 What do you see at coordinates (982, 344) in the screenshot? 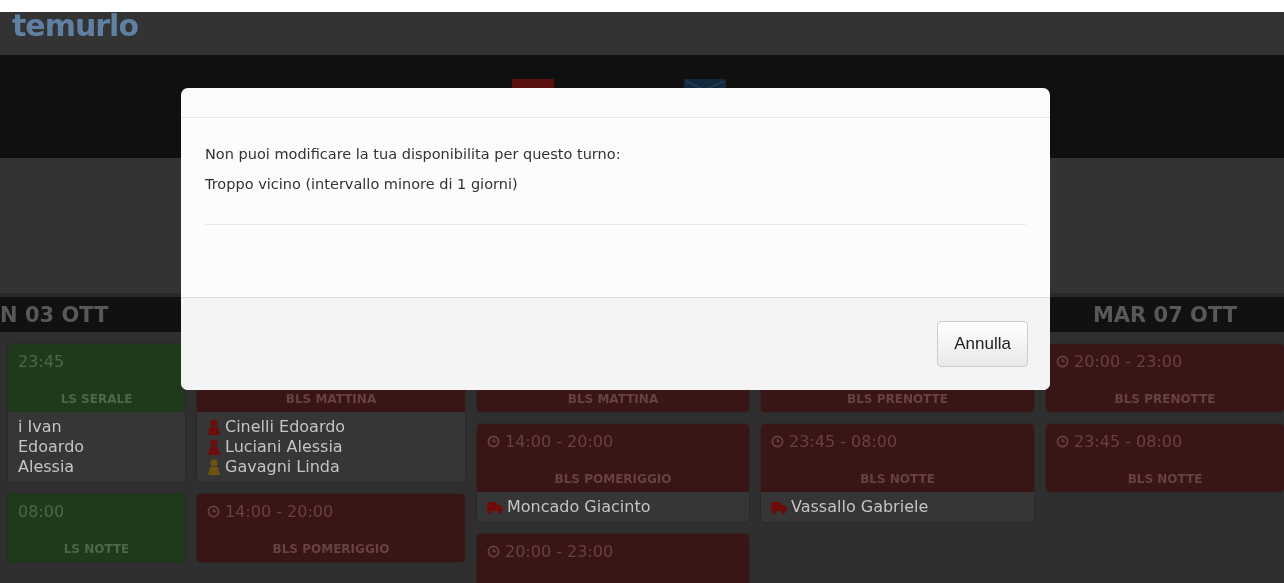
I see `cancel-button: Annulla` at bounding box center [982, 344].